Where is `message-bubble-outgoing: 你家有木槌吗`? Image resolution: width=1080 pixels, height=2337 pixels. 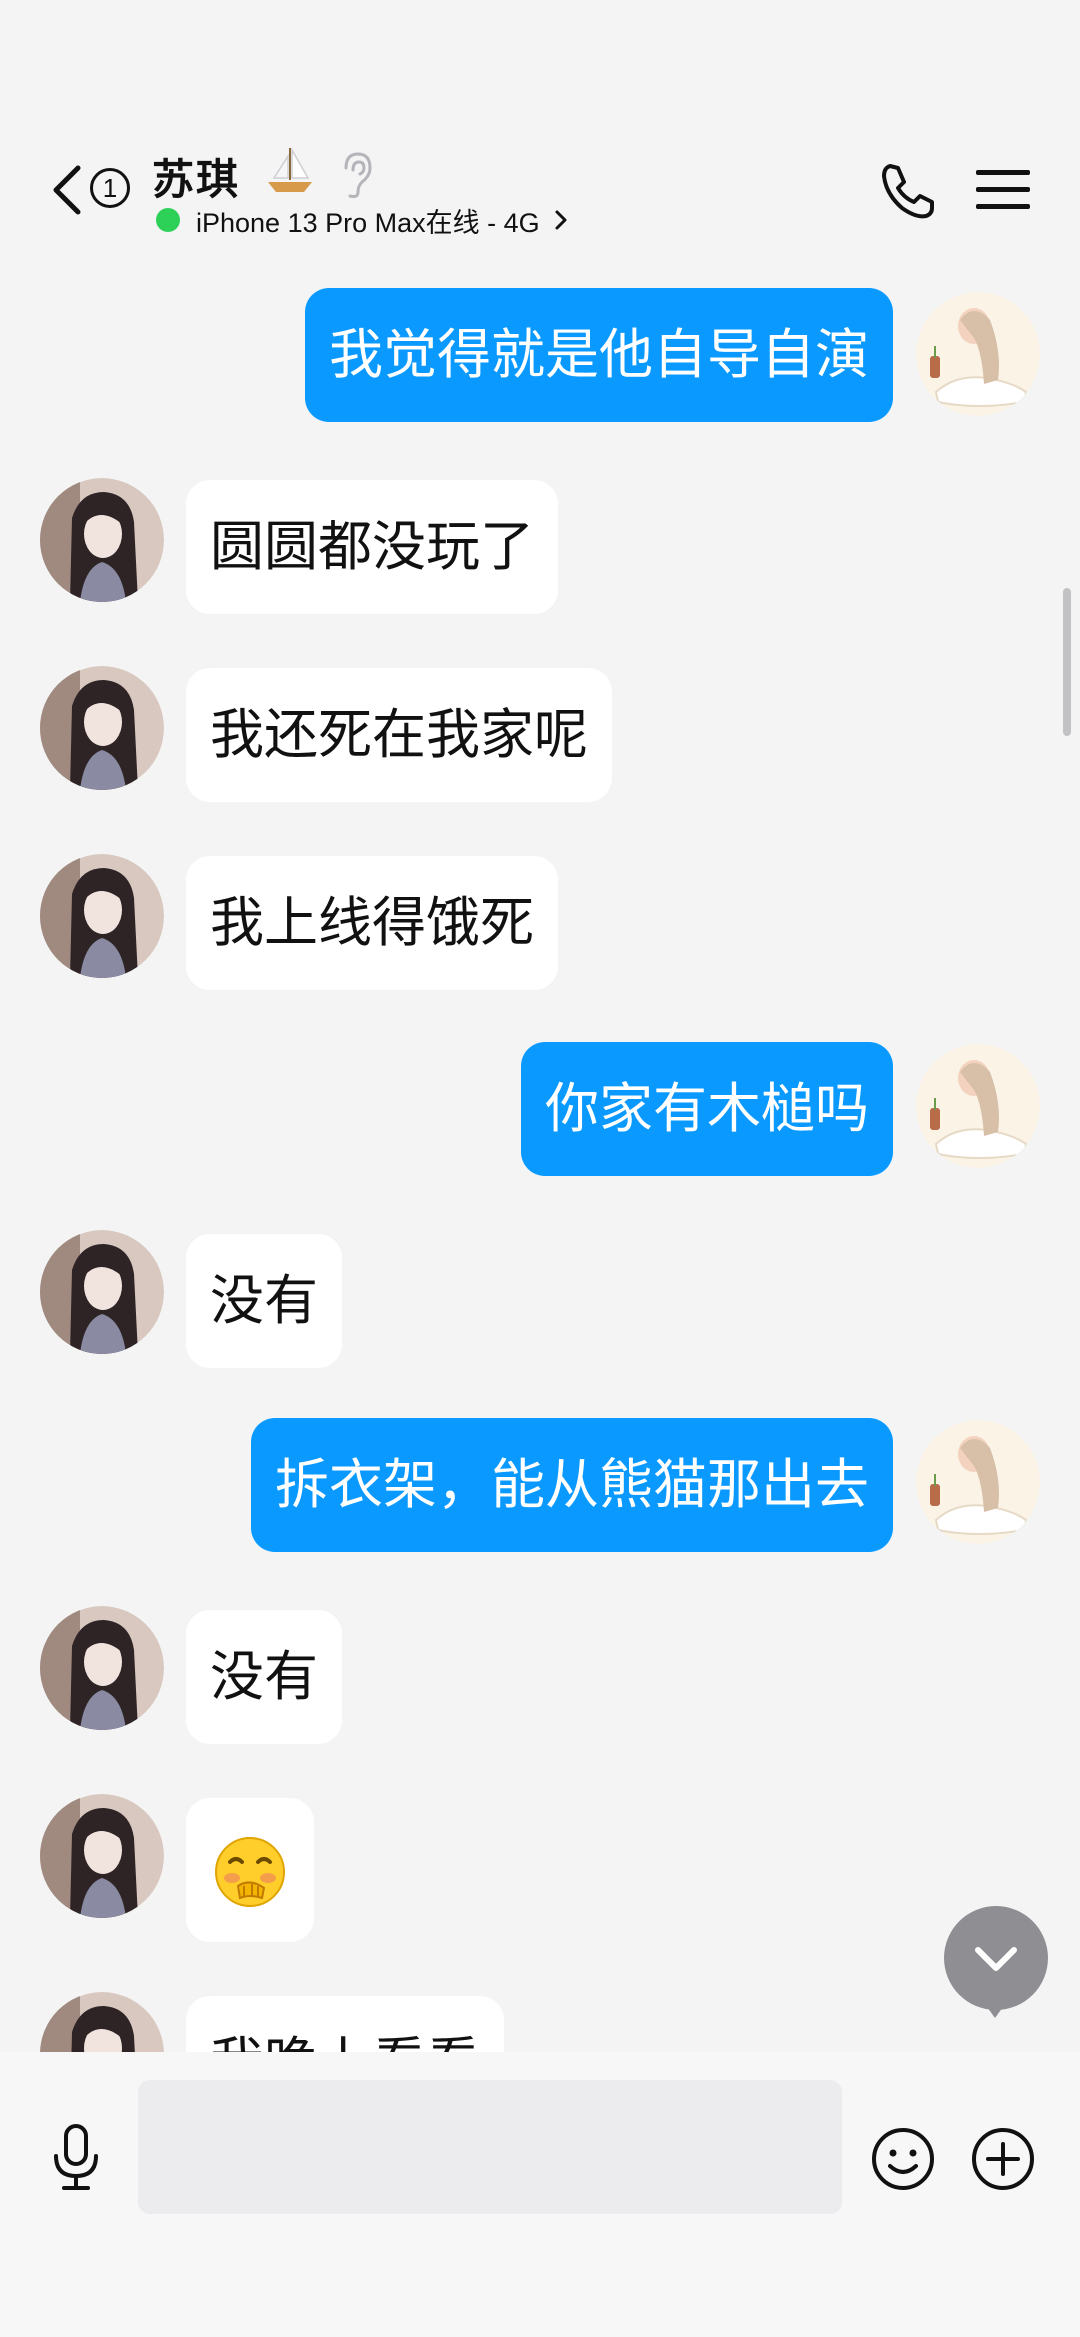
message-bubble-outgoing: 你家有木槌吗 is located at coordinates (707, 1109).